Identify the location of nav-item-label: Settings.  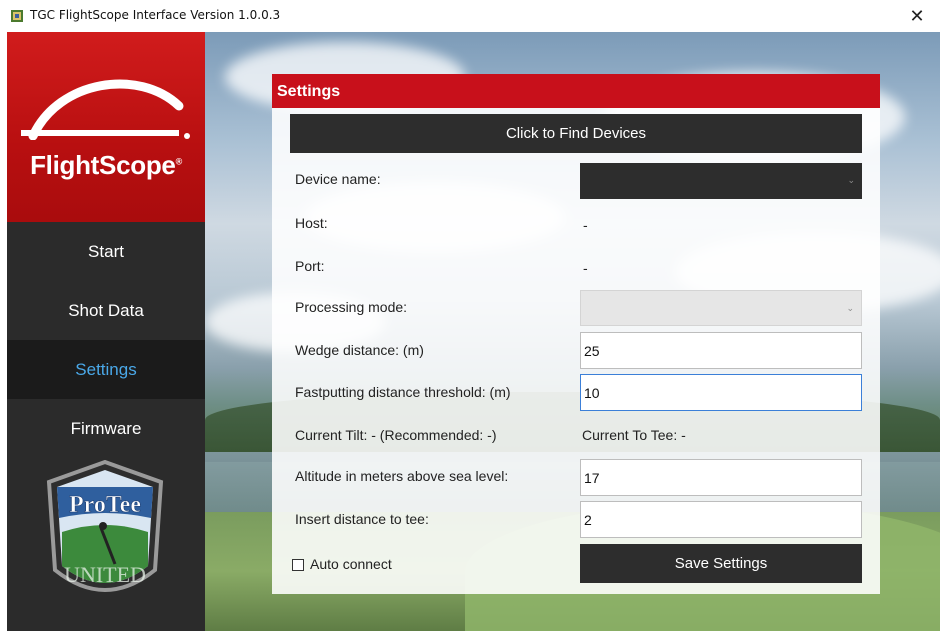
(106, 369).